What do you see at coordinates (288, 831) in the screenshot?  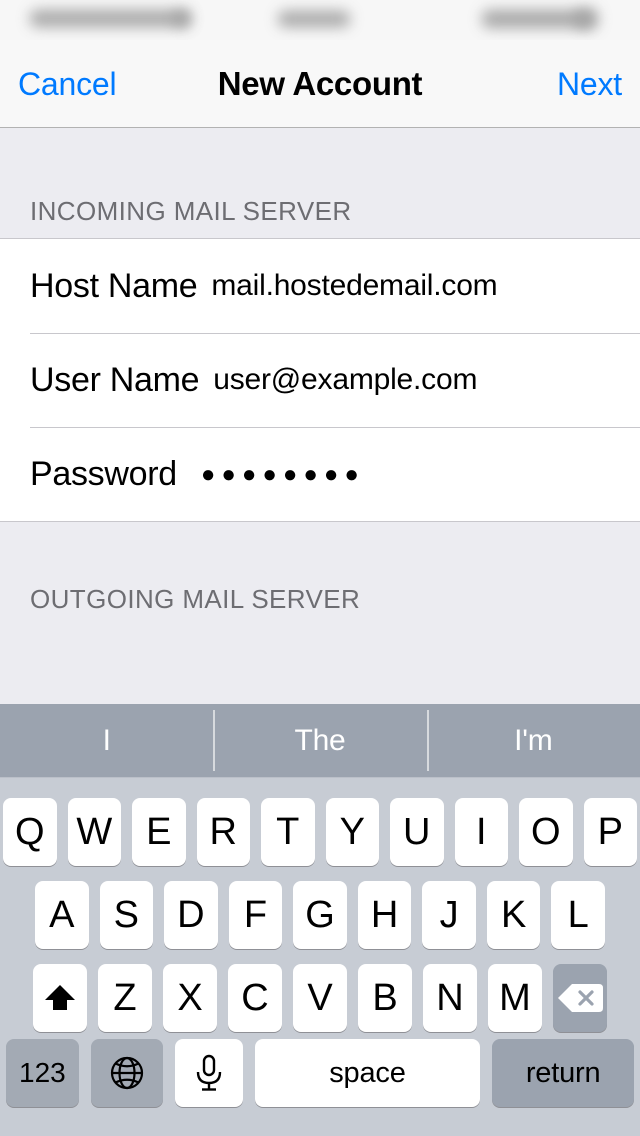 I see `key-t: T` at bounding box center [288, 831].